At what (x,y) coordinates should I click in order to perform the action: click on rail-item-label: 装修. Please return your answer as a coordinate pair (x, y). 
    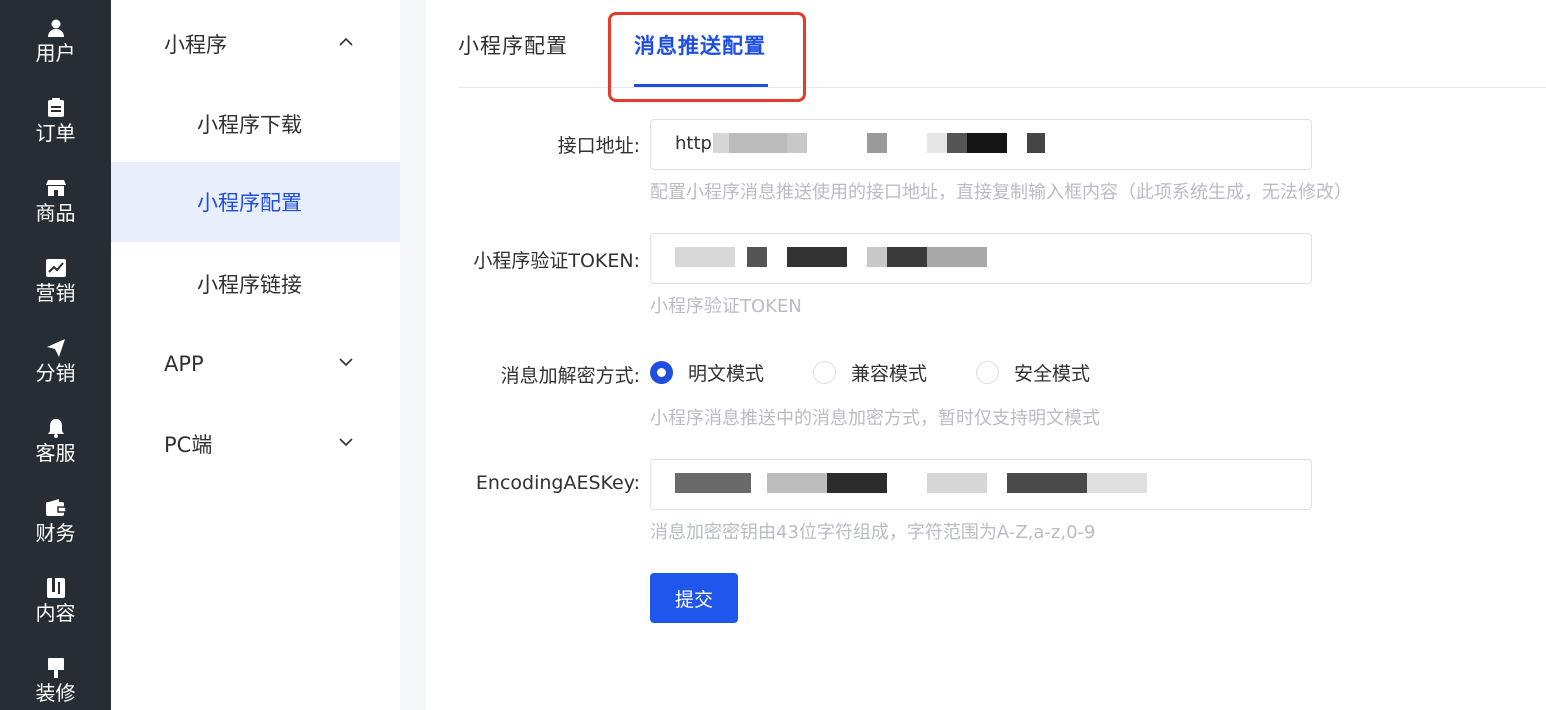
    Looking at the image, I should click on (55, 693).